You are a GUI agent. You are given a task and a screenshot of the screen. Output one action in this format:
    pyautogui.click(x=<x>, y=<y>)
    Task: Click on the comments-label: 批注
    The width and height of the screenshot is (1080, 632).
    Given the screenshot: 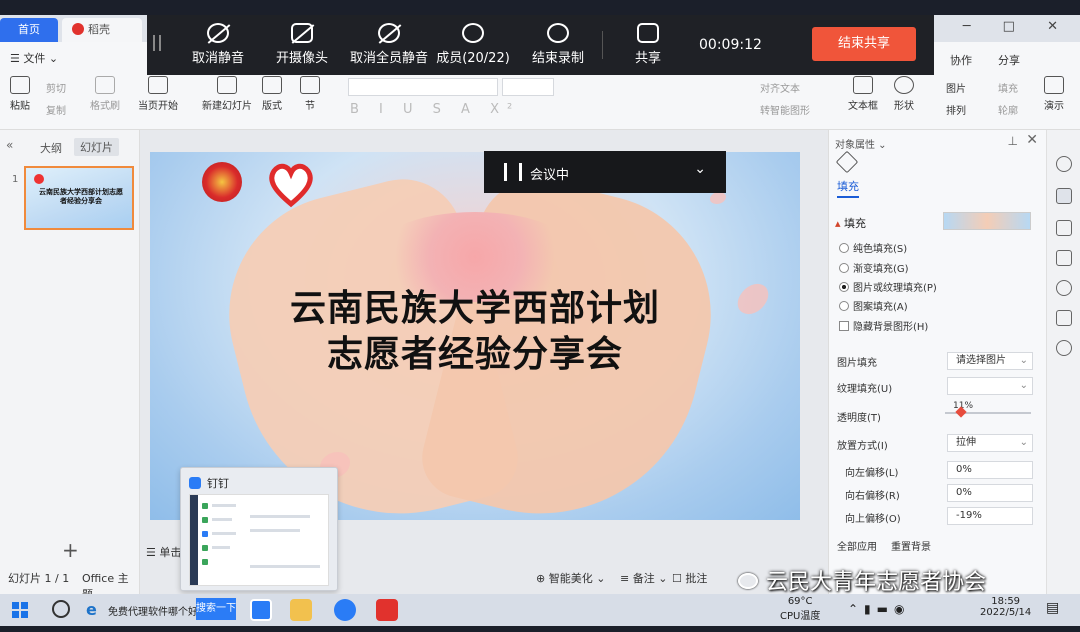 What is the action you would take?
    pyautogui.click(x=696, y=578)
    